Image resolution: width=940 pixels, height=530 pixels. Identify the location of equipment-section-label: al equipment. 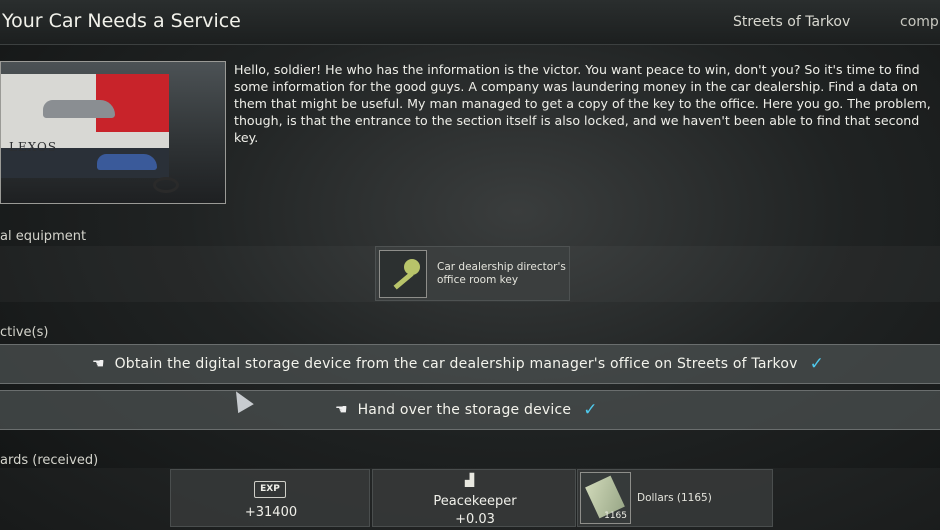
(43, 236).